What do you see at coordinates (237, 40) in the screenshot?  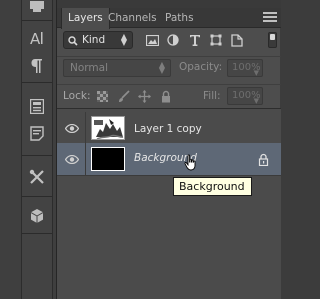 I see `smart-object-filter-icon` at bounding box center [237, 40].